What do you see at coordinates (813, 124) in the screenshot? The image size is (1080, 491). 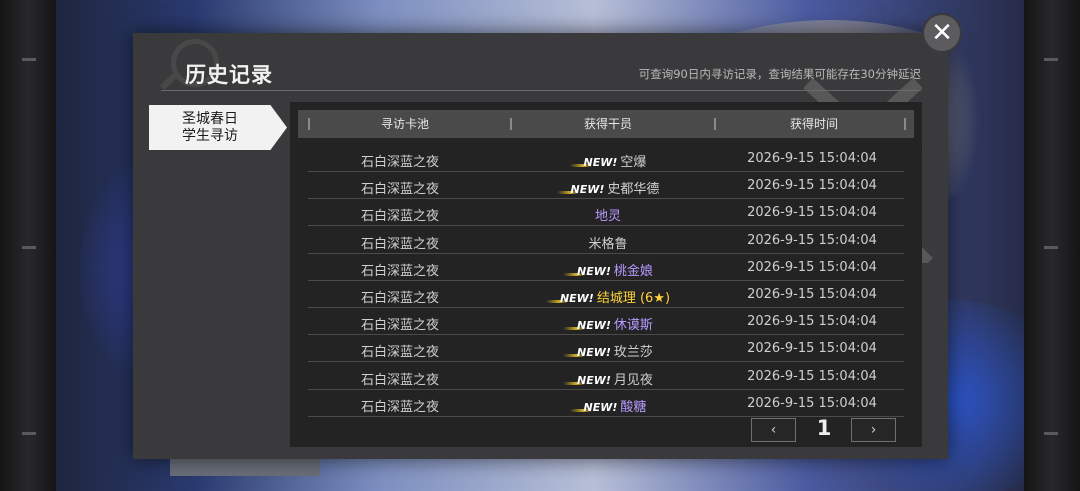 I see `header-time: 获得时间` at bounding box center [813, 124].